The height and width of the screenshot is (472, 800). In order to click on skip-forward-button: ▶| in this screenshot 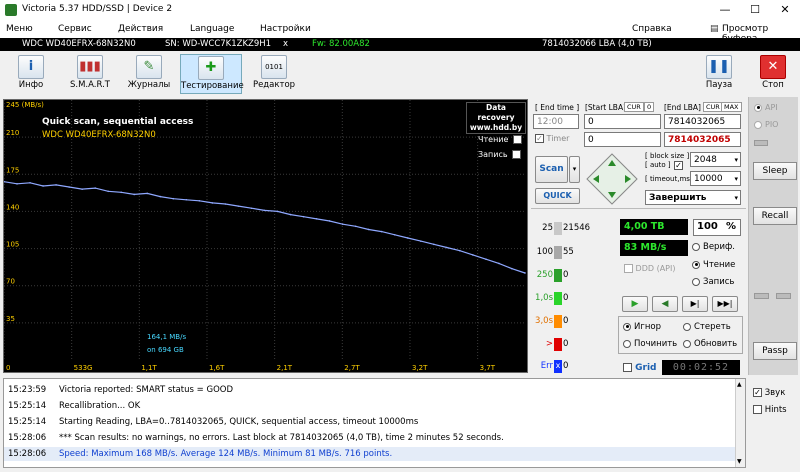, I will do `click(695, 304)`.